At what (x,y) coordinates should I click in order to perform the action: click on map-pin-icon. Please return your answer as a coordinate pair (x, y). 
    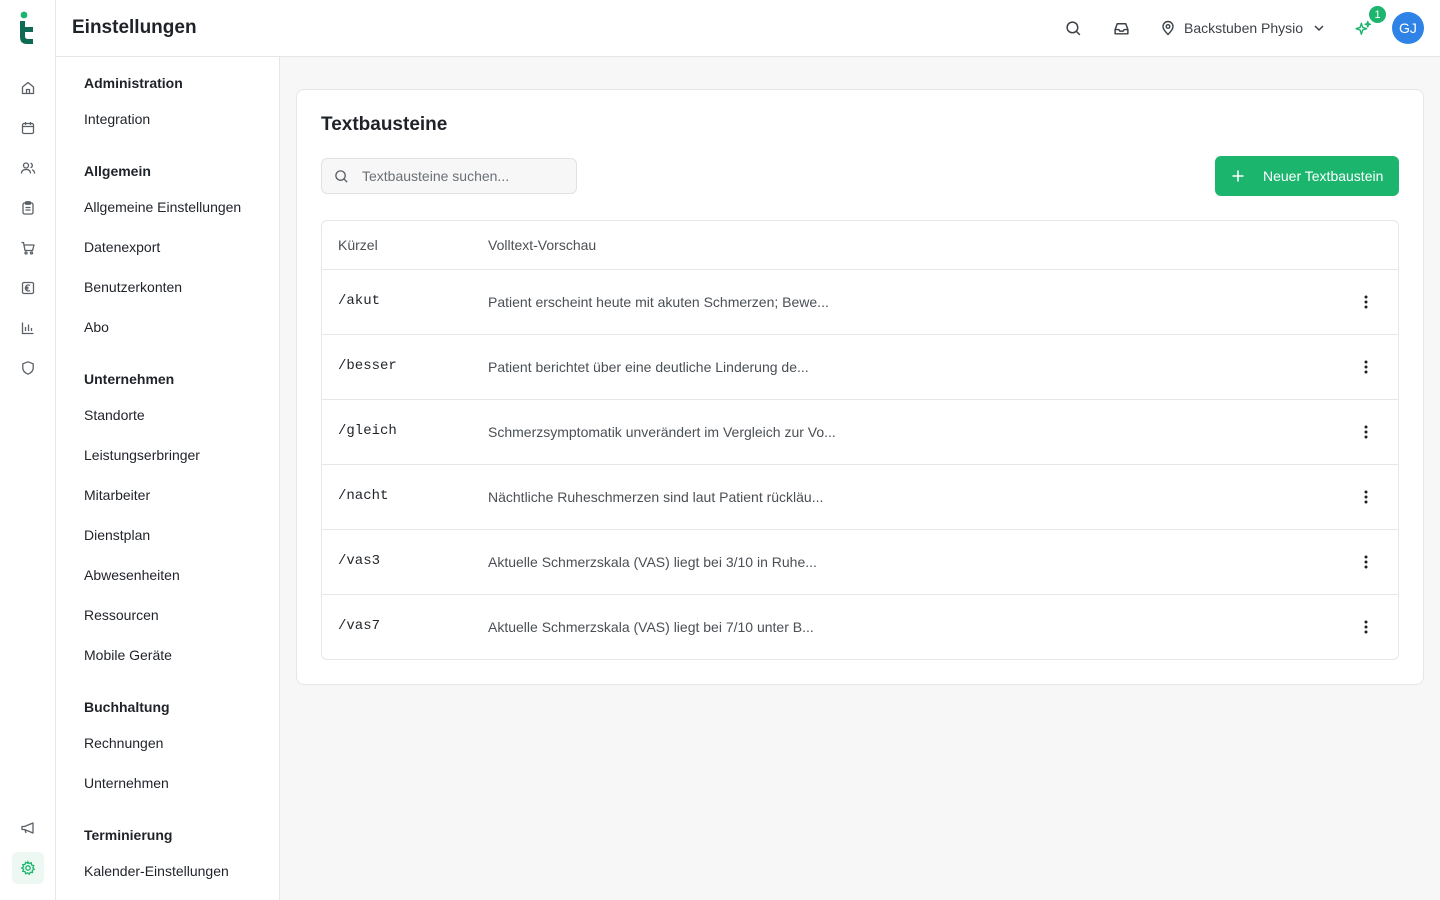
    Looking at the image, I should click on (1168, 28).